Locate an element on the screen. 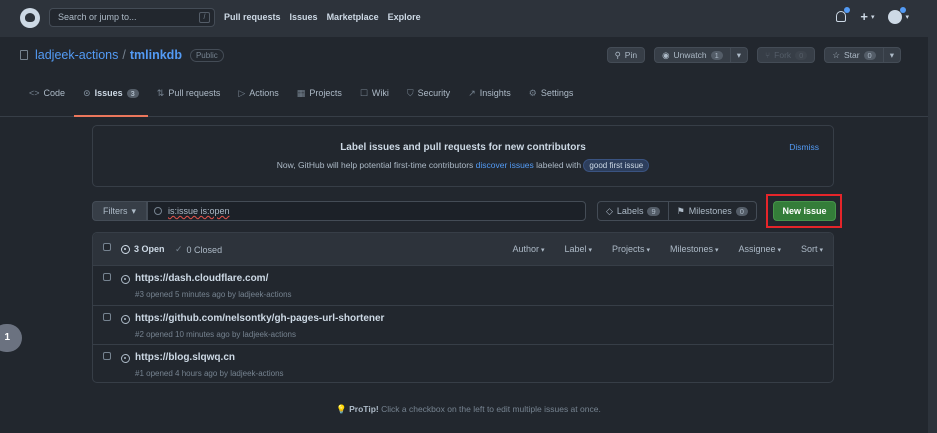  issue-search-input: is:issue is:open is located at coordinates (366, 211).